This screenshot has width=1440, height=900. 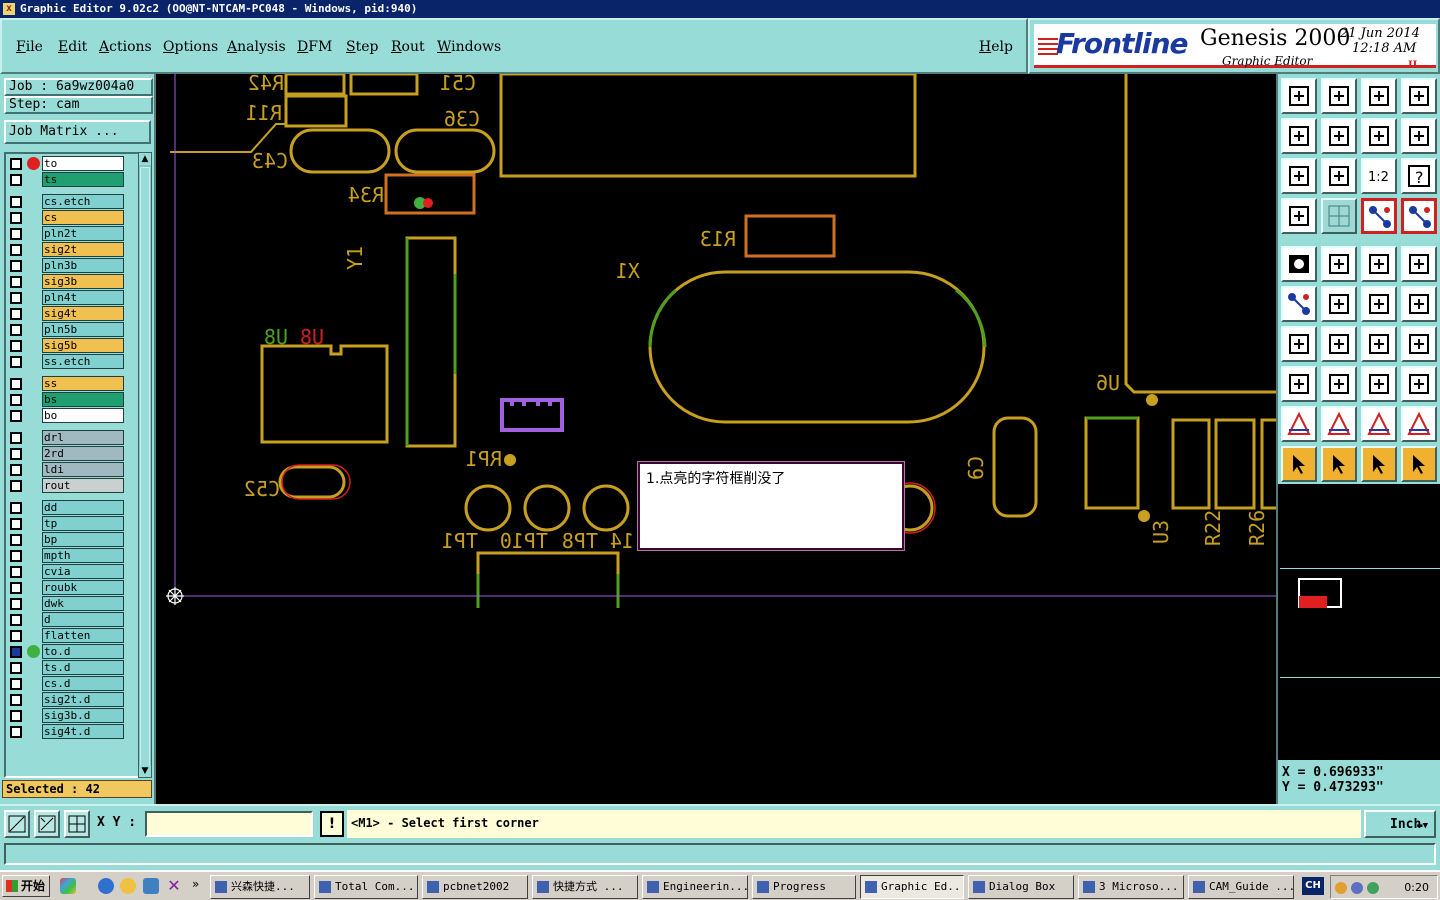 I want to click on menu-analysis: Analysis, so click(x=256, y=47).